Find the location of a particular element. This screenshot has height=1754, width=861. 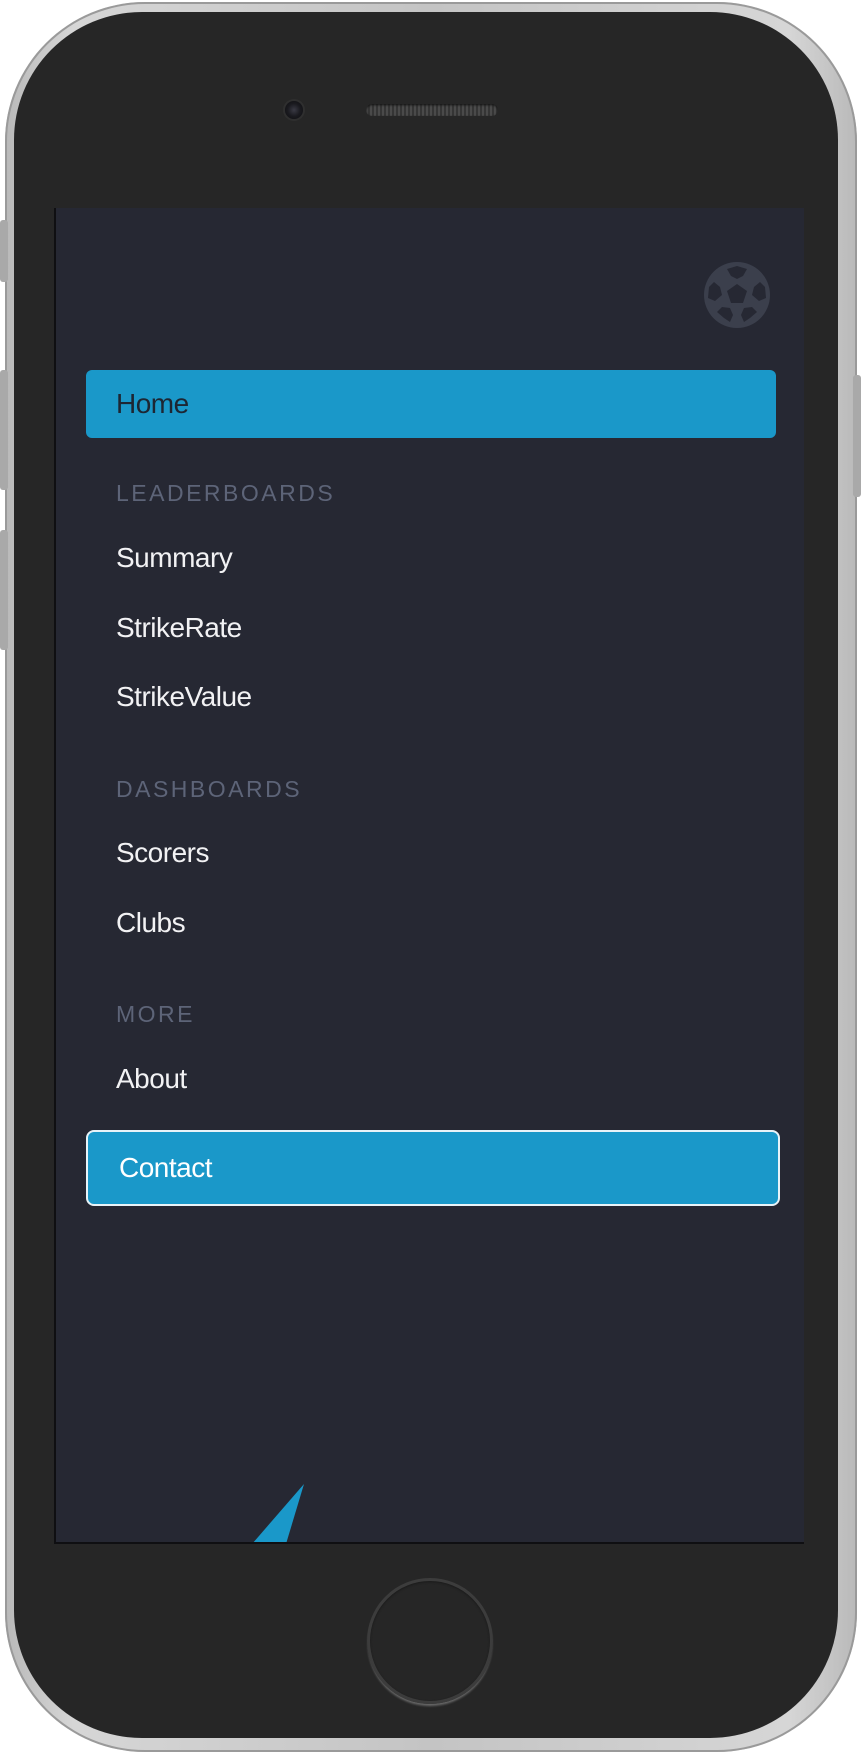

mute-switch is located at coordinates (4, 251).